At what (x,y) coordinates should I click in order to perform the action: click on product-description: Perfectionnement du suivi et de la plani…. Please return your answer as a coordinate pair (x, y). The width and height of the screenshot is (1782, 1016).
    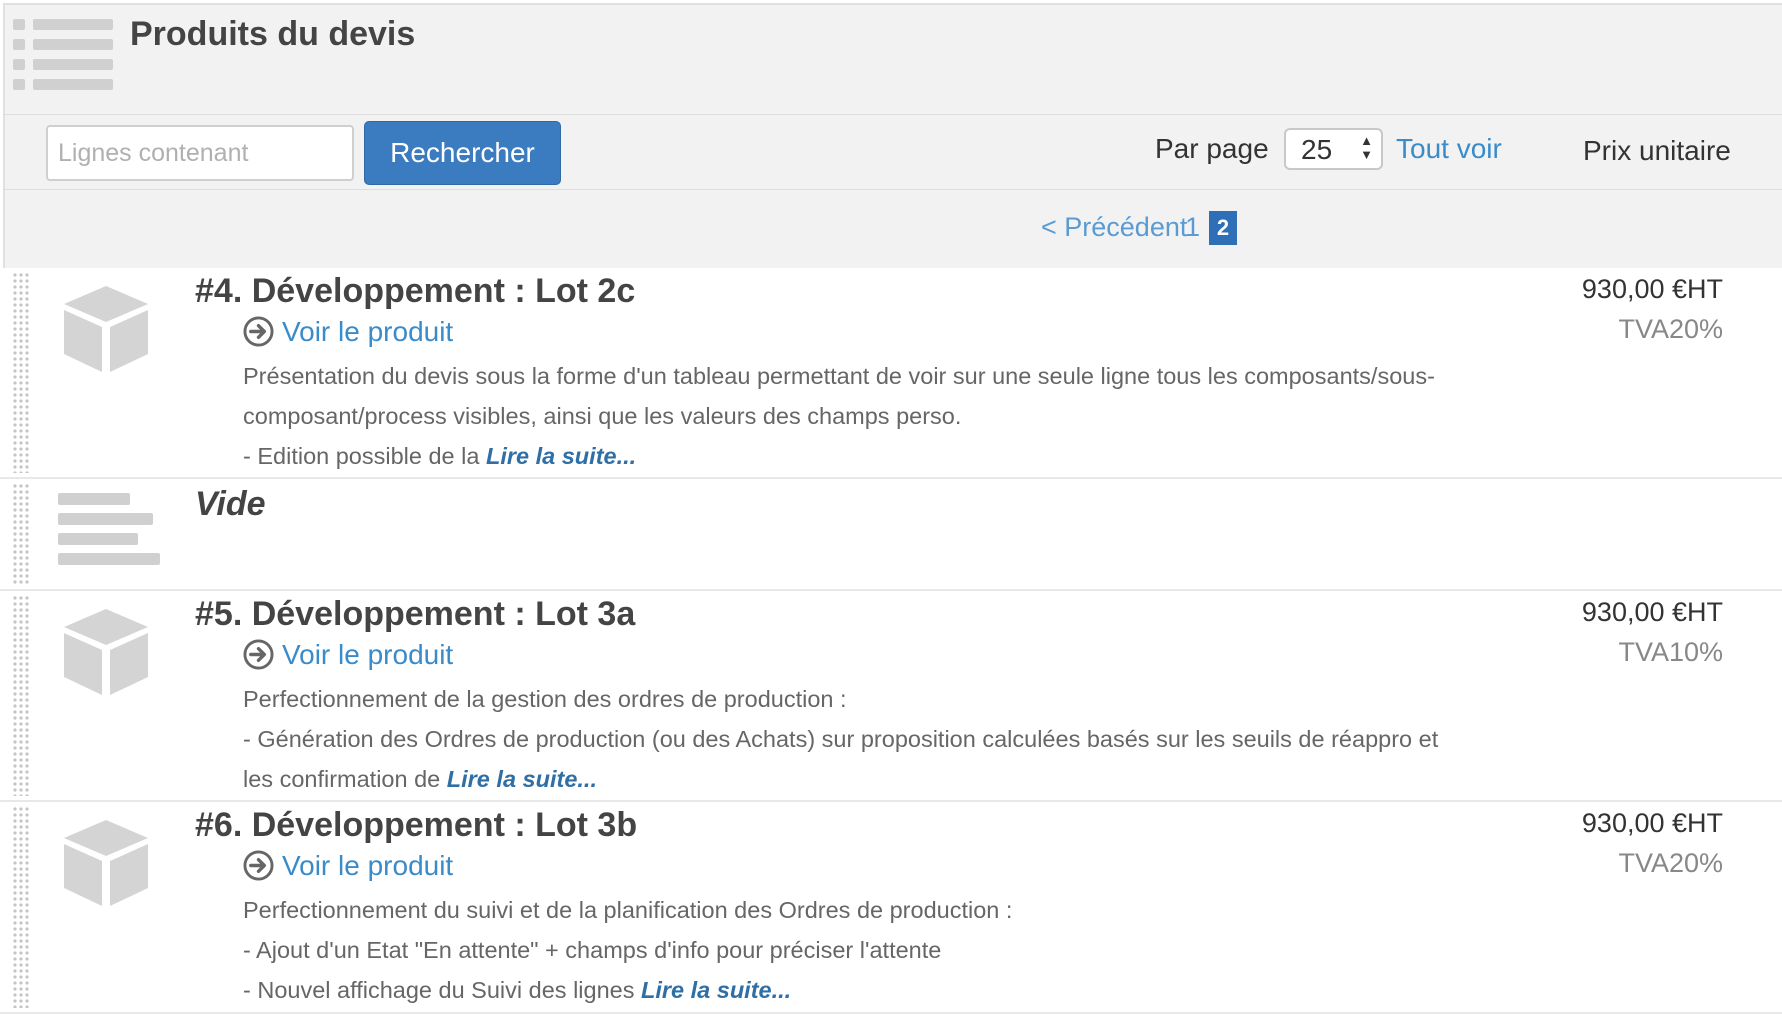
    Looking at the image, I should click on (873, 950).